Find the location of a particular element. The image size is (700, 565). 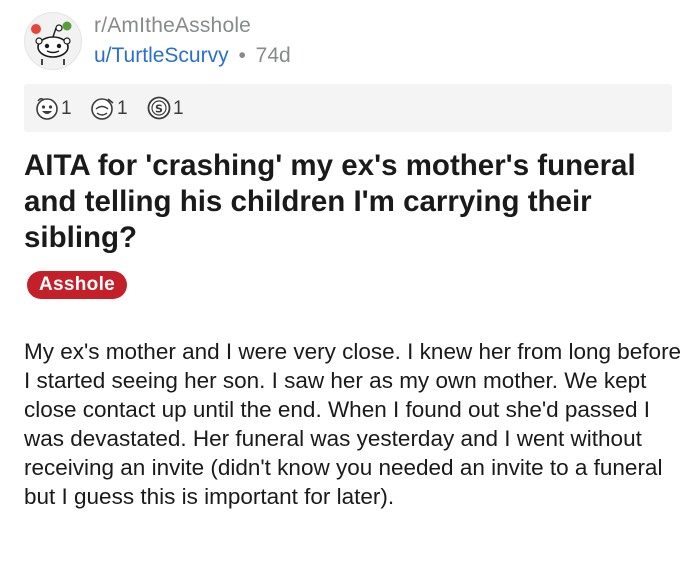

silver-award-icon: S is located at coordinates (159, 108).